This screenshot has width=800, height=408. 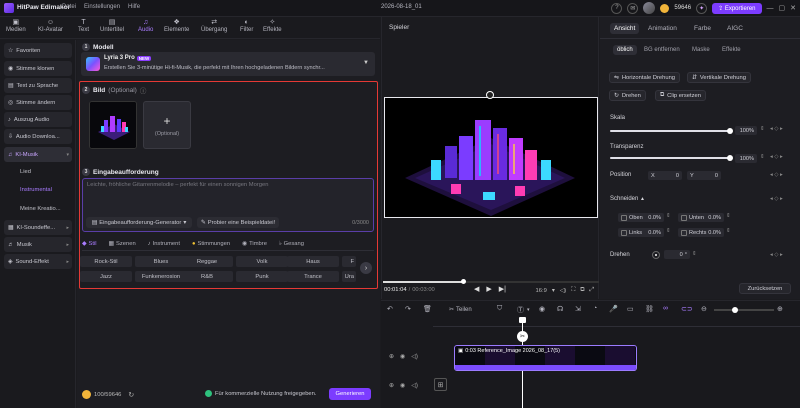 I want to click on playback-knob, so click(x=463, y=281).